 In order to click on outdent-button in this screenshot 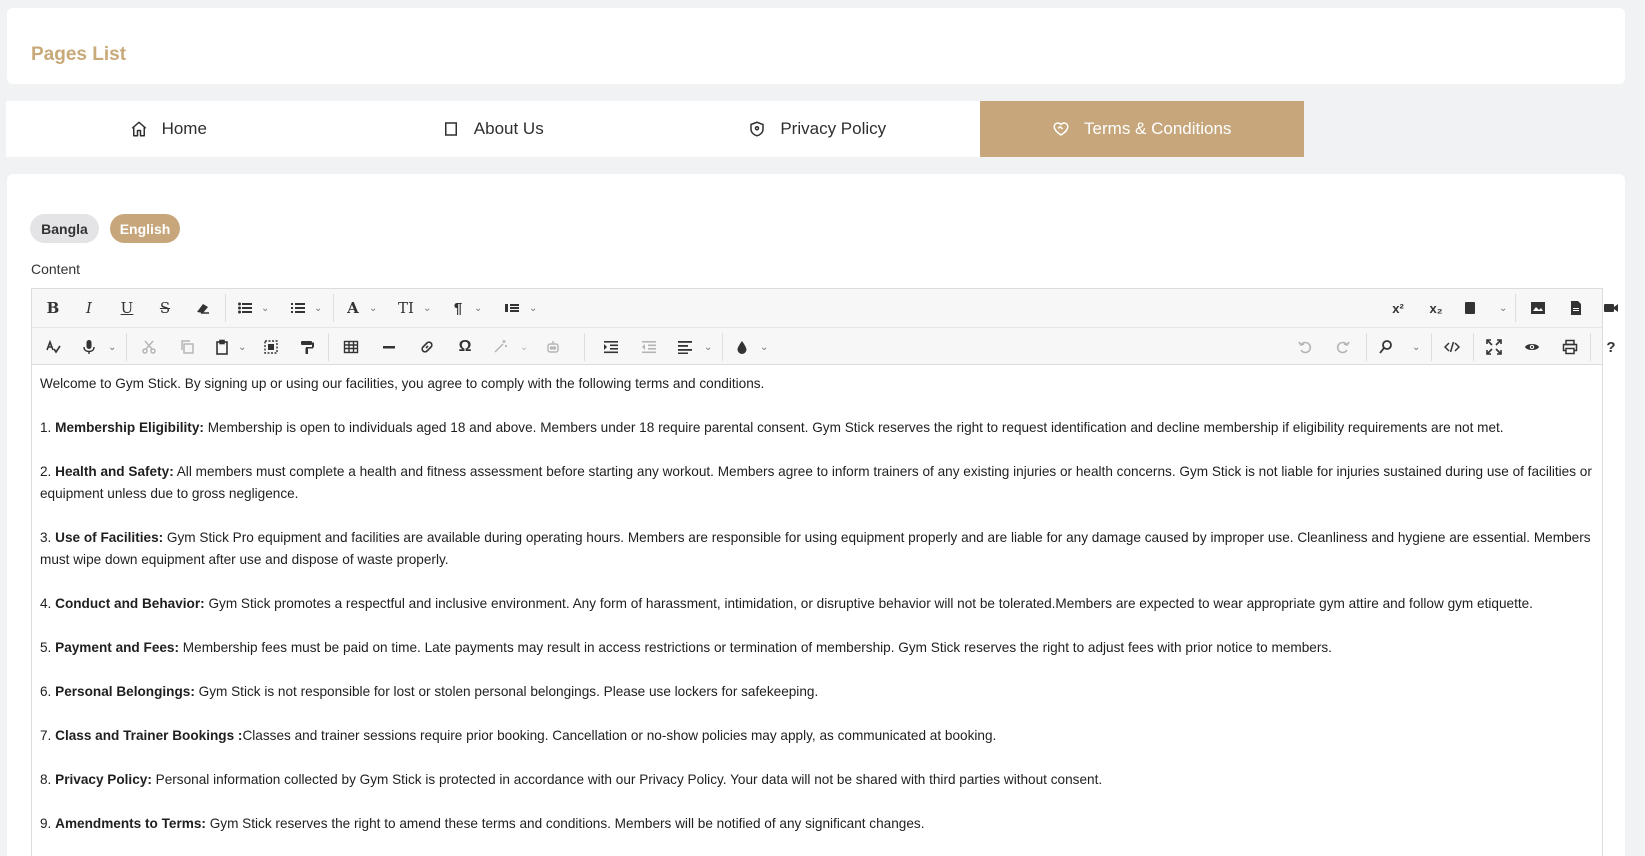, I will do `click(649, 347)`.